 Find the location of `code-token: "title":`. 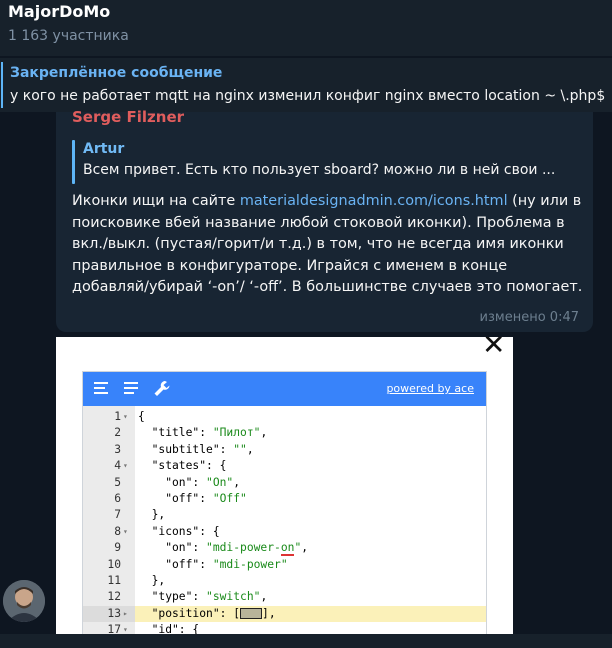

code-token: "title": is located at coordinates (175, 433).